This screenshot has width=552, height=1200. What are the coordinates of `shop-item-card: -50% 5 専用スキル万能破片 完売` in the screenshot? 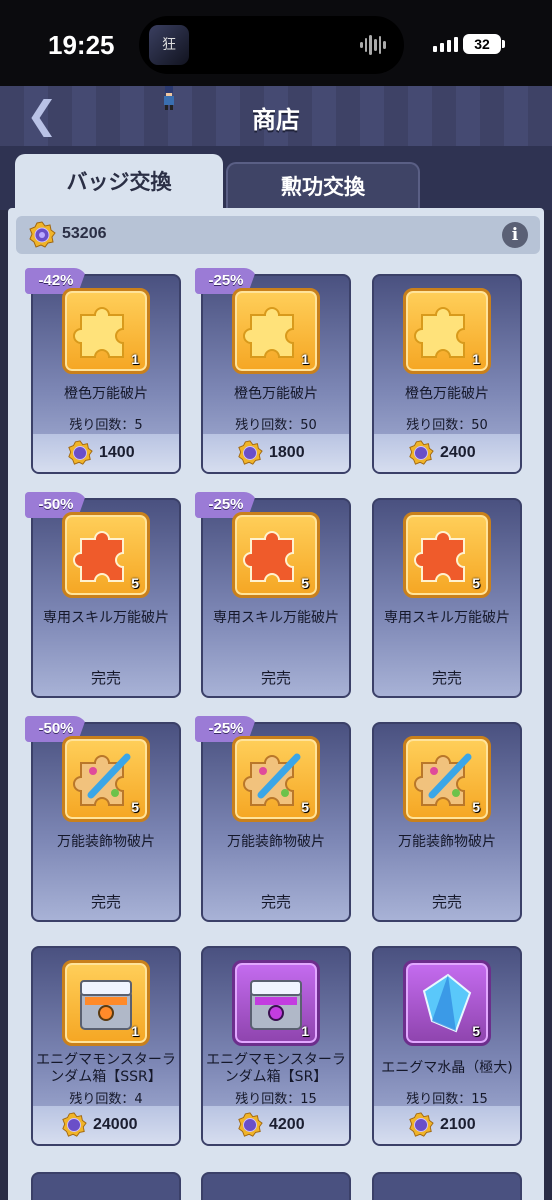 It's located at (103, 595).